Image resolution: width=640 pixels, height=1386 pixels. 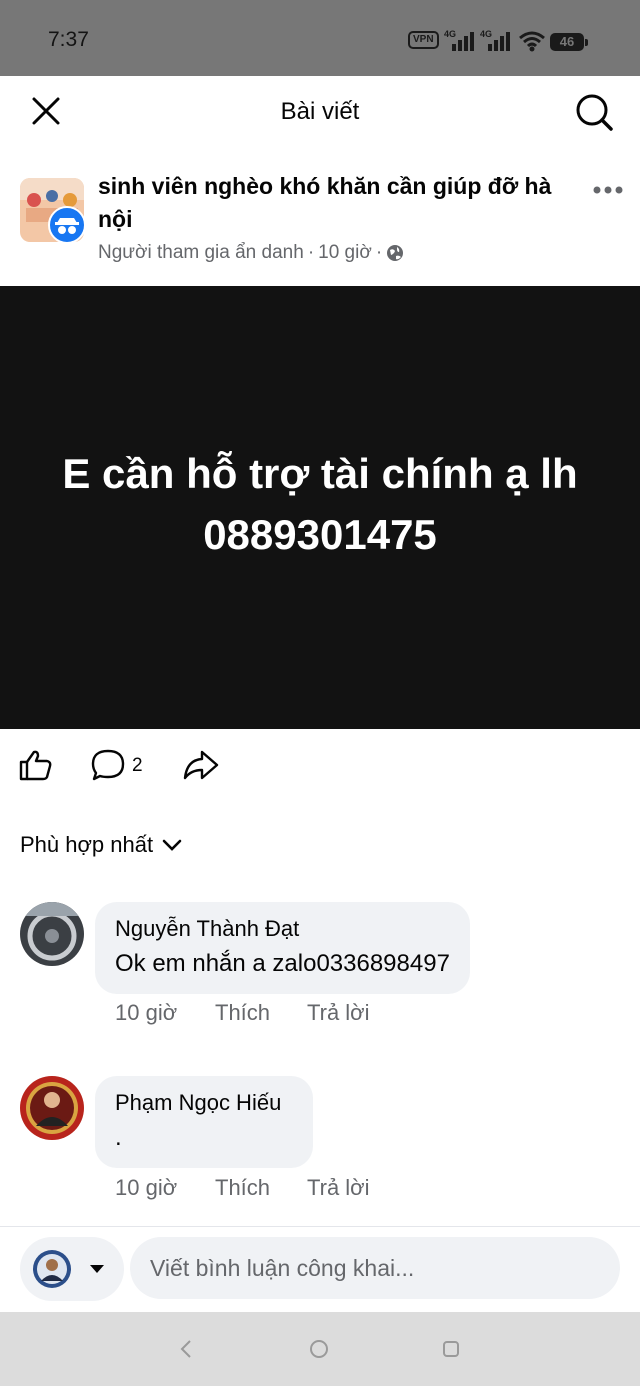 I want to click on commenter-name-2: Phạm Ngọc Hiếu, so click(x=204, y=1103).